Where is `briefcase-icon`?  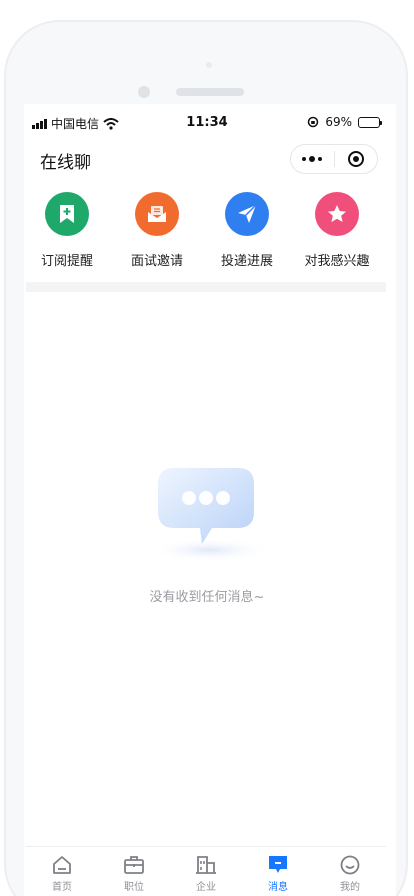 briefcase-icon is located at coordinates (134, 865).